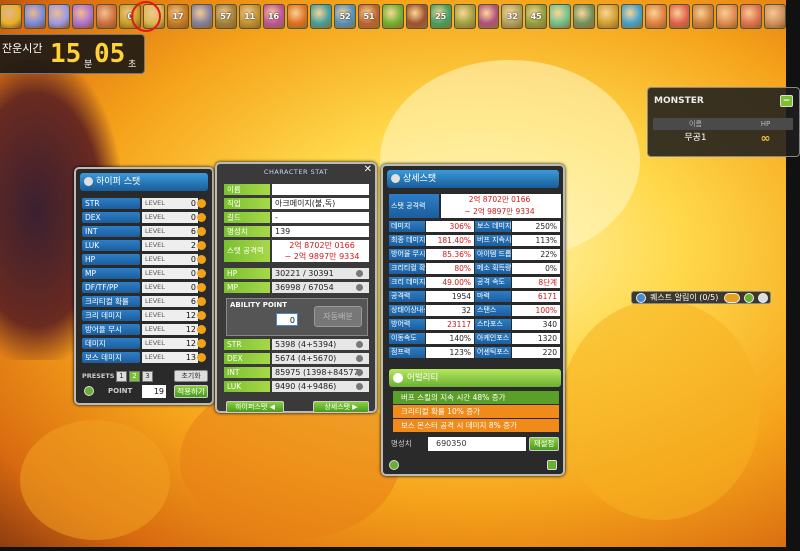 This screenshot has height=551, width=800. Describe the element at coordinates (723, 138) in the screenshot. I see `monster-row: 무공1 ∞` at that location.